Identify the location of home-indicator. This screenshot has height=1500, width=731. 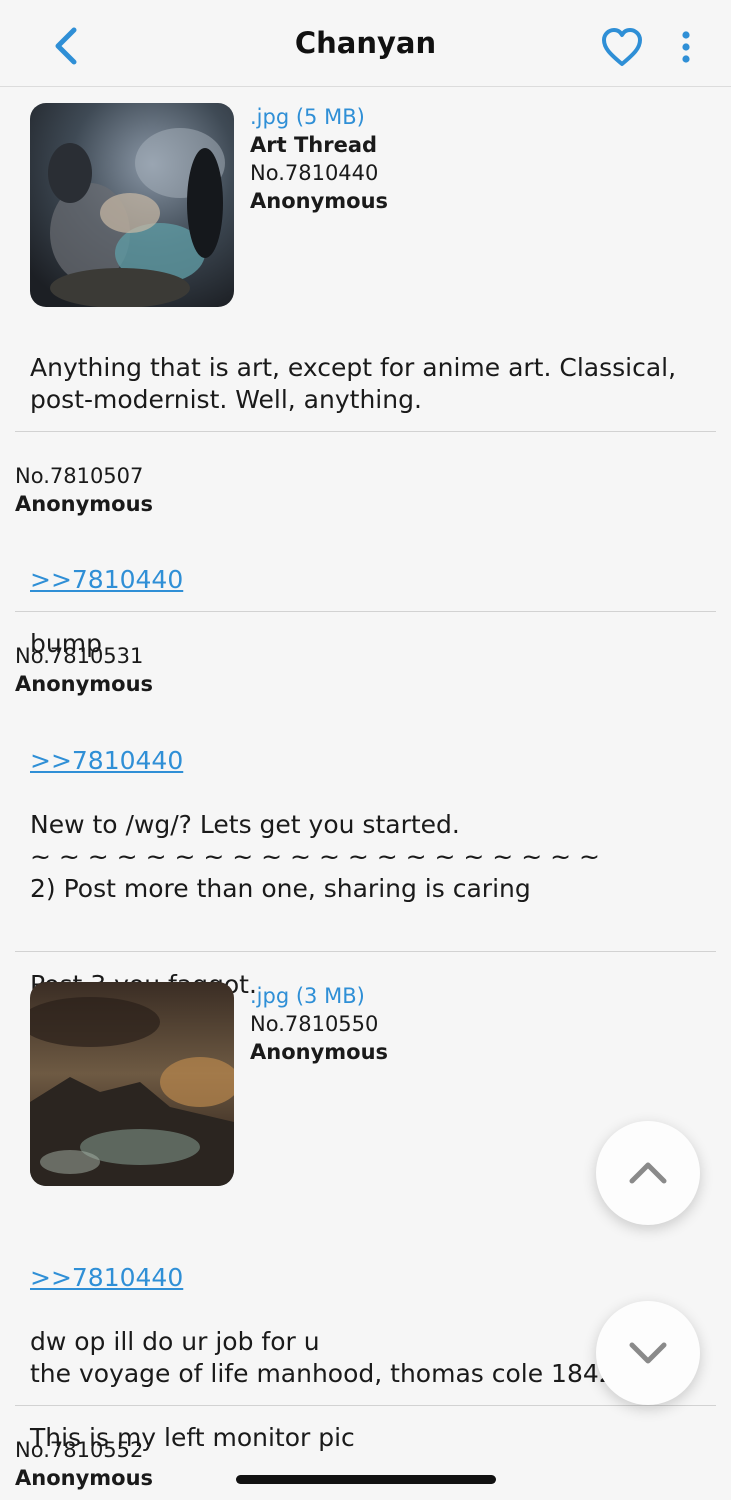
(366, 1479).